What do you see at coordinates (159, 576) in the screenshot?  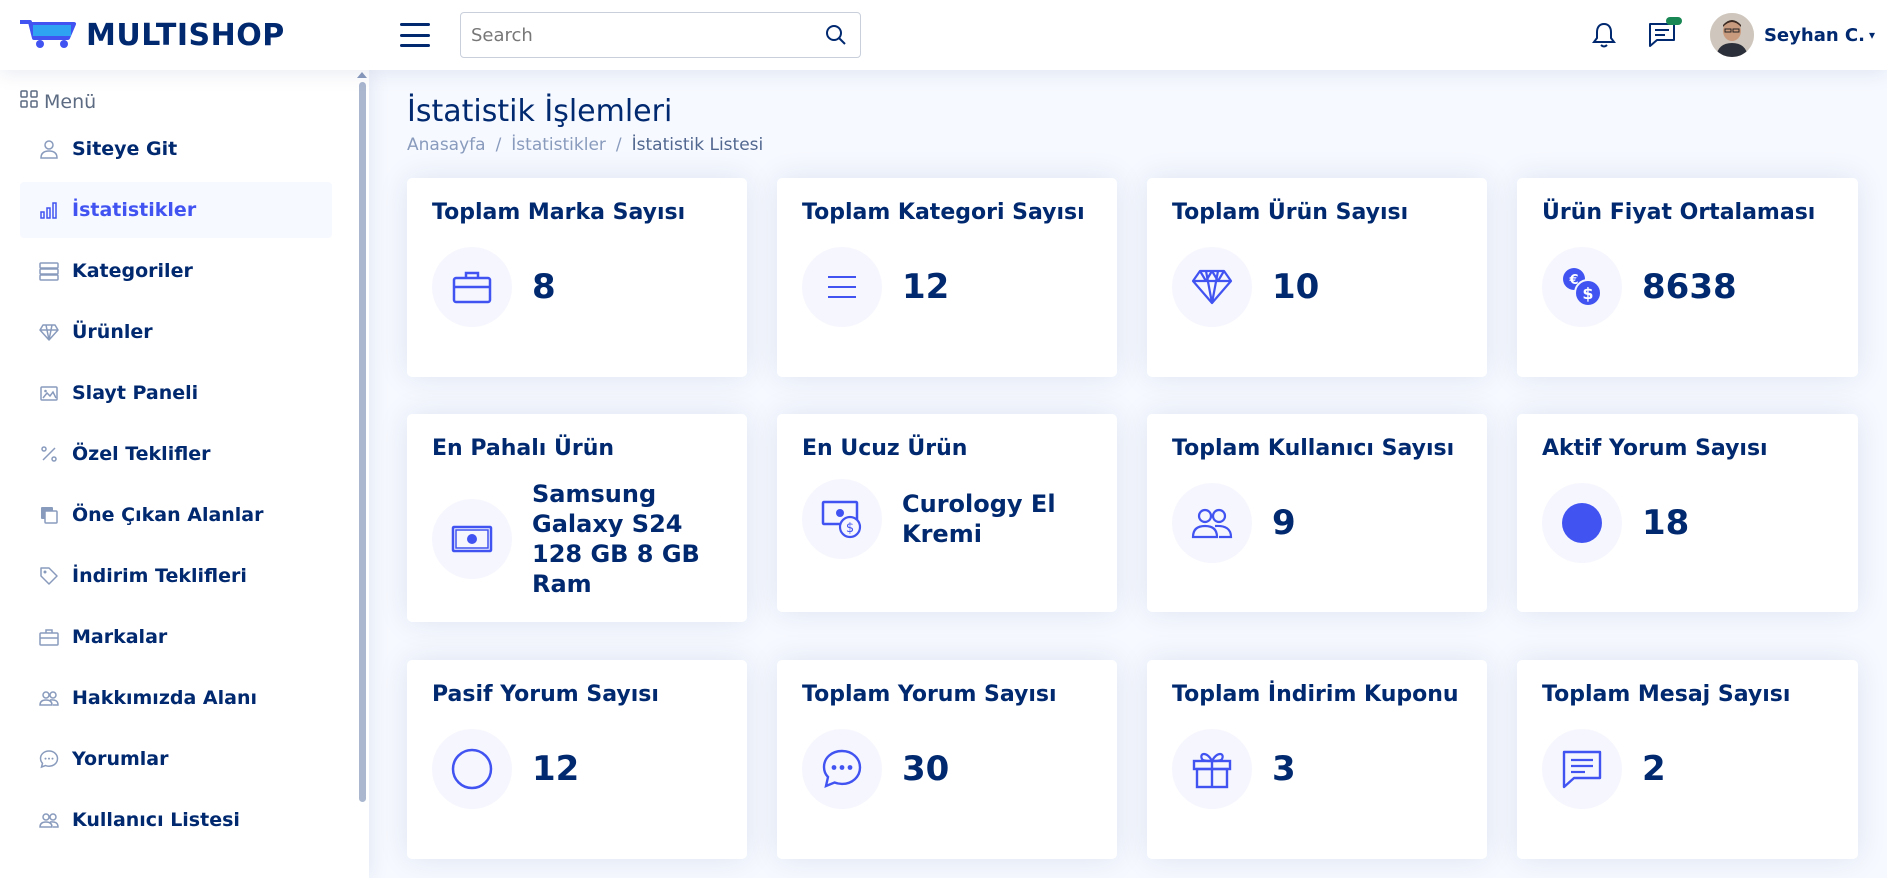 I see `sidebar-item-label: İndirim Teklifleri` at bounding box center [159, 576].